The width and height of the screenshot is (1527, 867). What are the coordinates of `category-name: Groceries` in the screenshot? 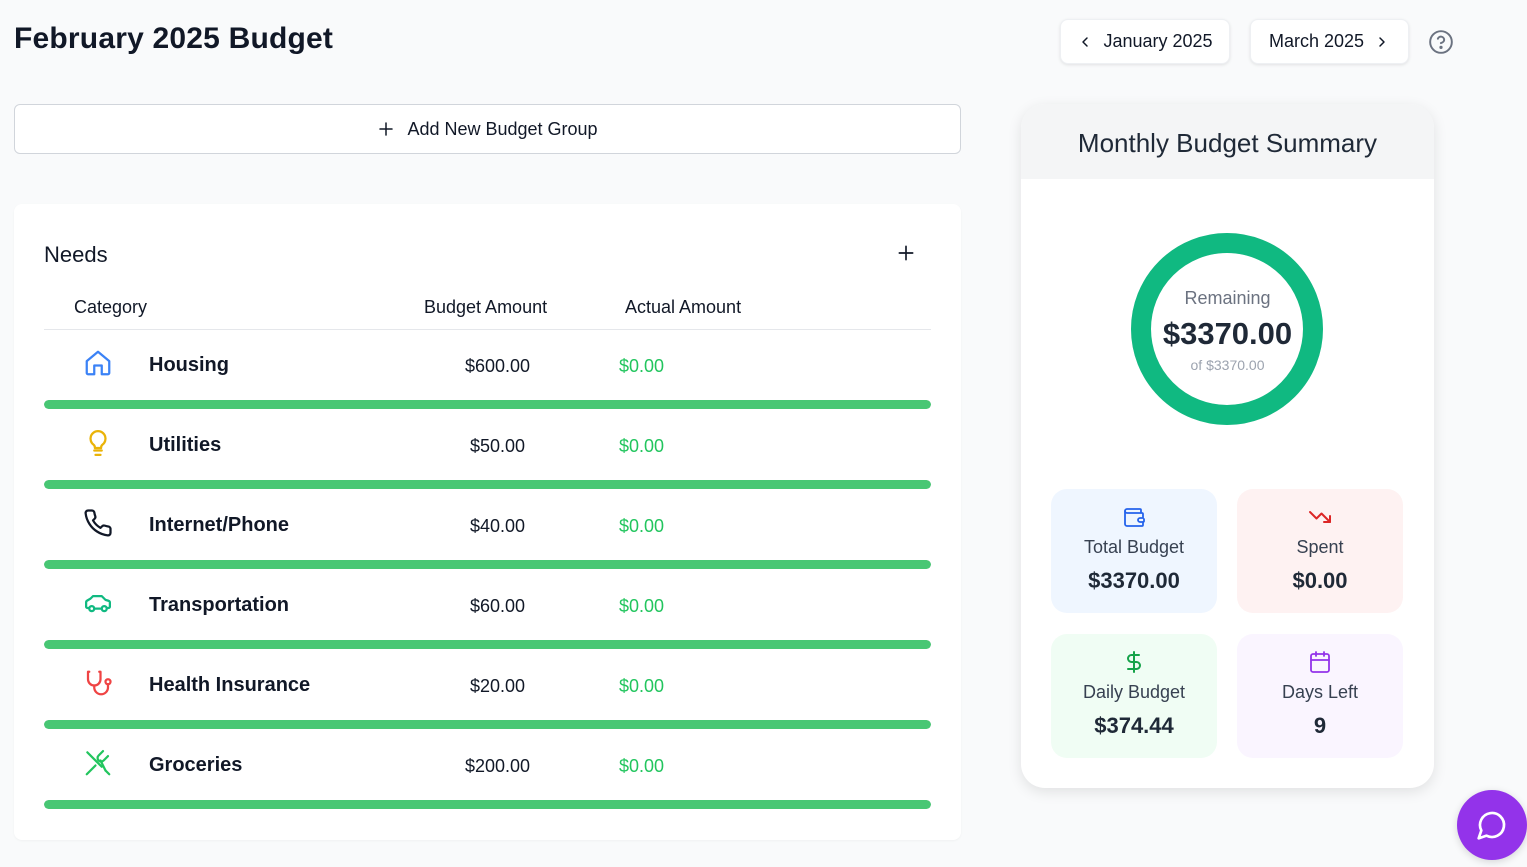 It's located at (196, 765).